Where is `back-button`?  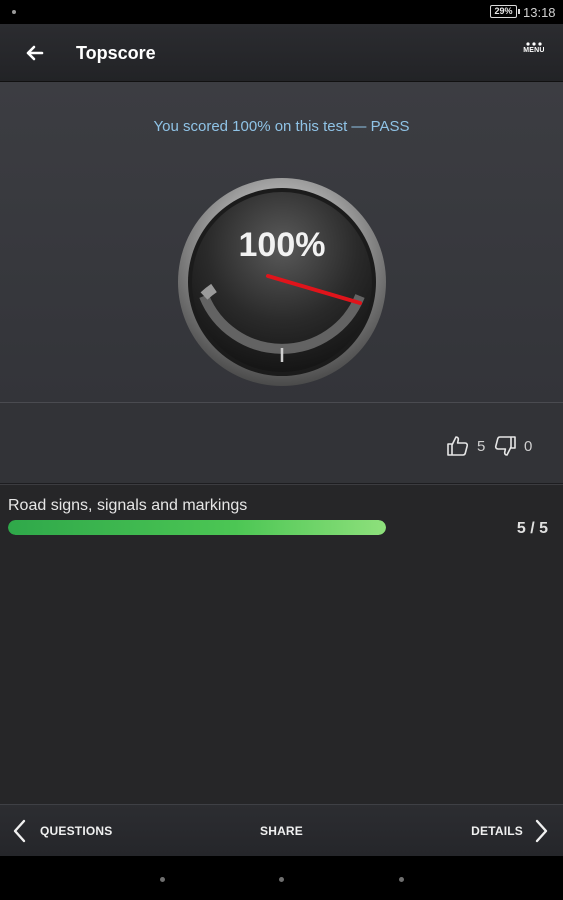
back-button is located at coordinates (35, 53).